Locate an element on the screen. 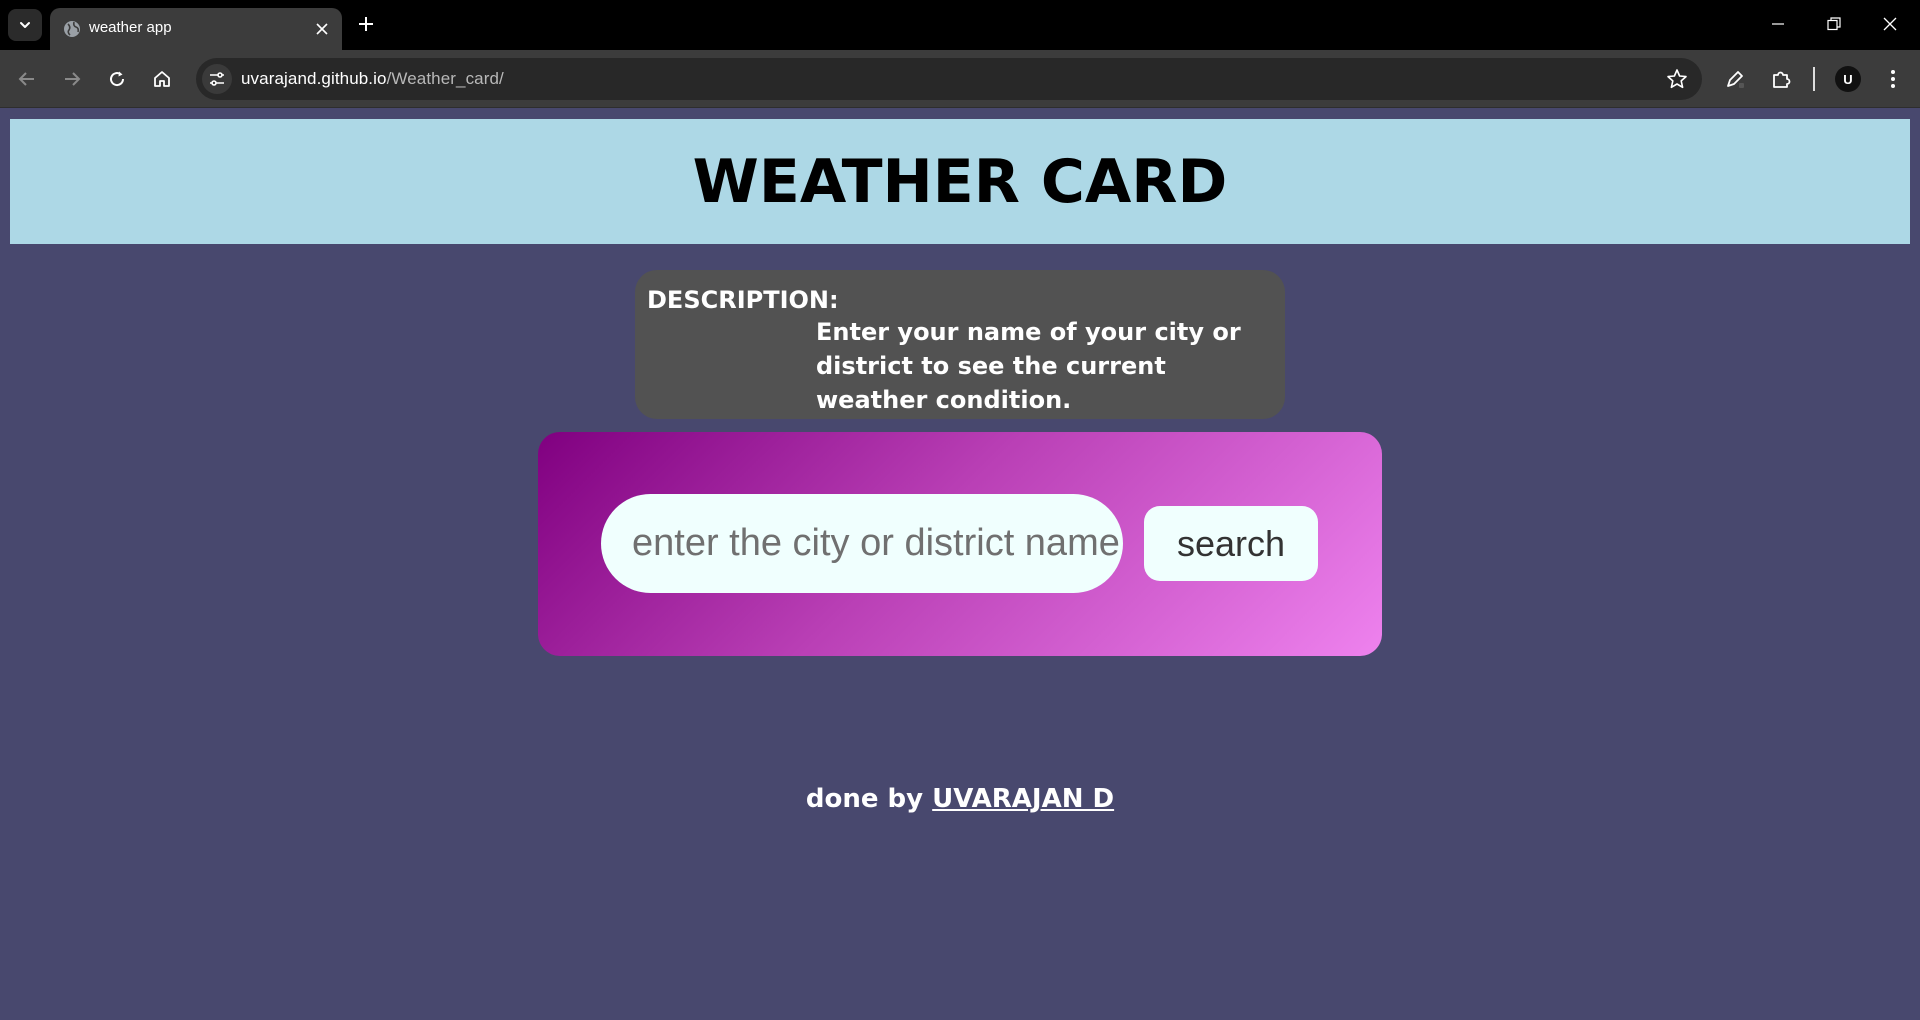 The height and width of the screenshot is (1020, 1920). browser-tab-bar: weather app is located at coordinates (960, 25).